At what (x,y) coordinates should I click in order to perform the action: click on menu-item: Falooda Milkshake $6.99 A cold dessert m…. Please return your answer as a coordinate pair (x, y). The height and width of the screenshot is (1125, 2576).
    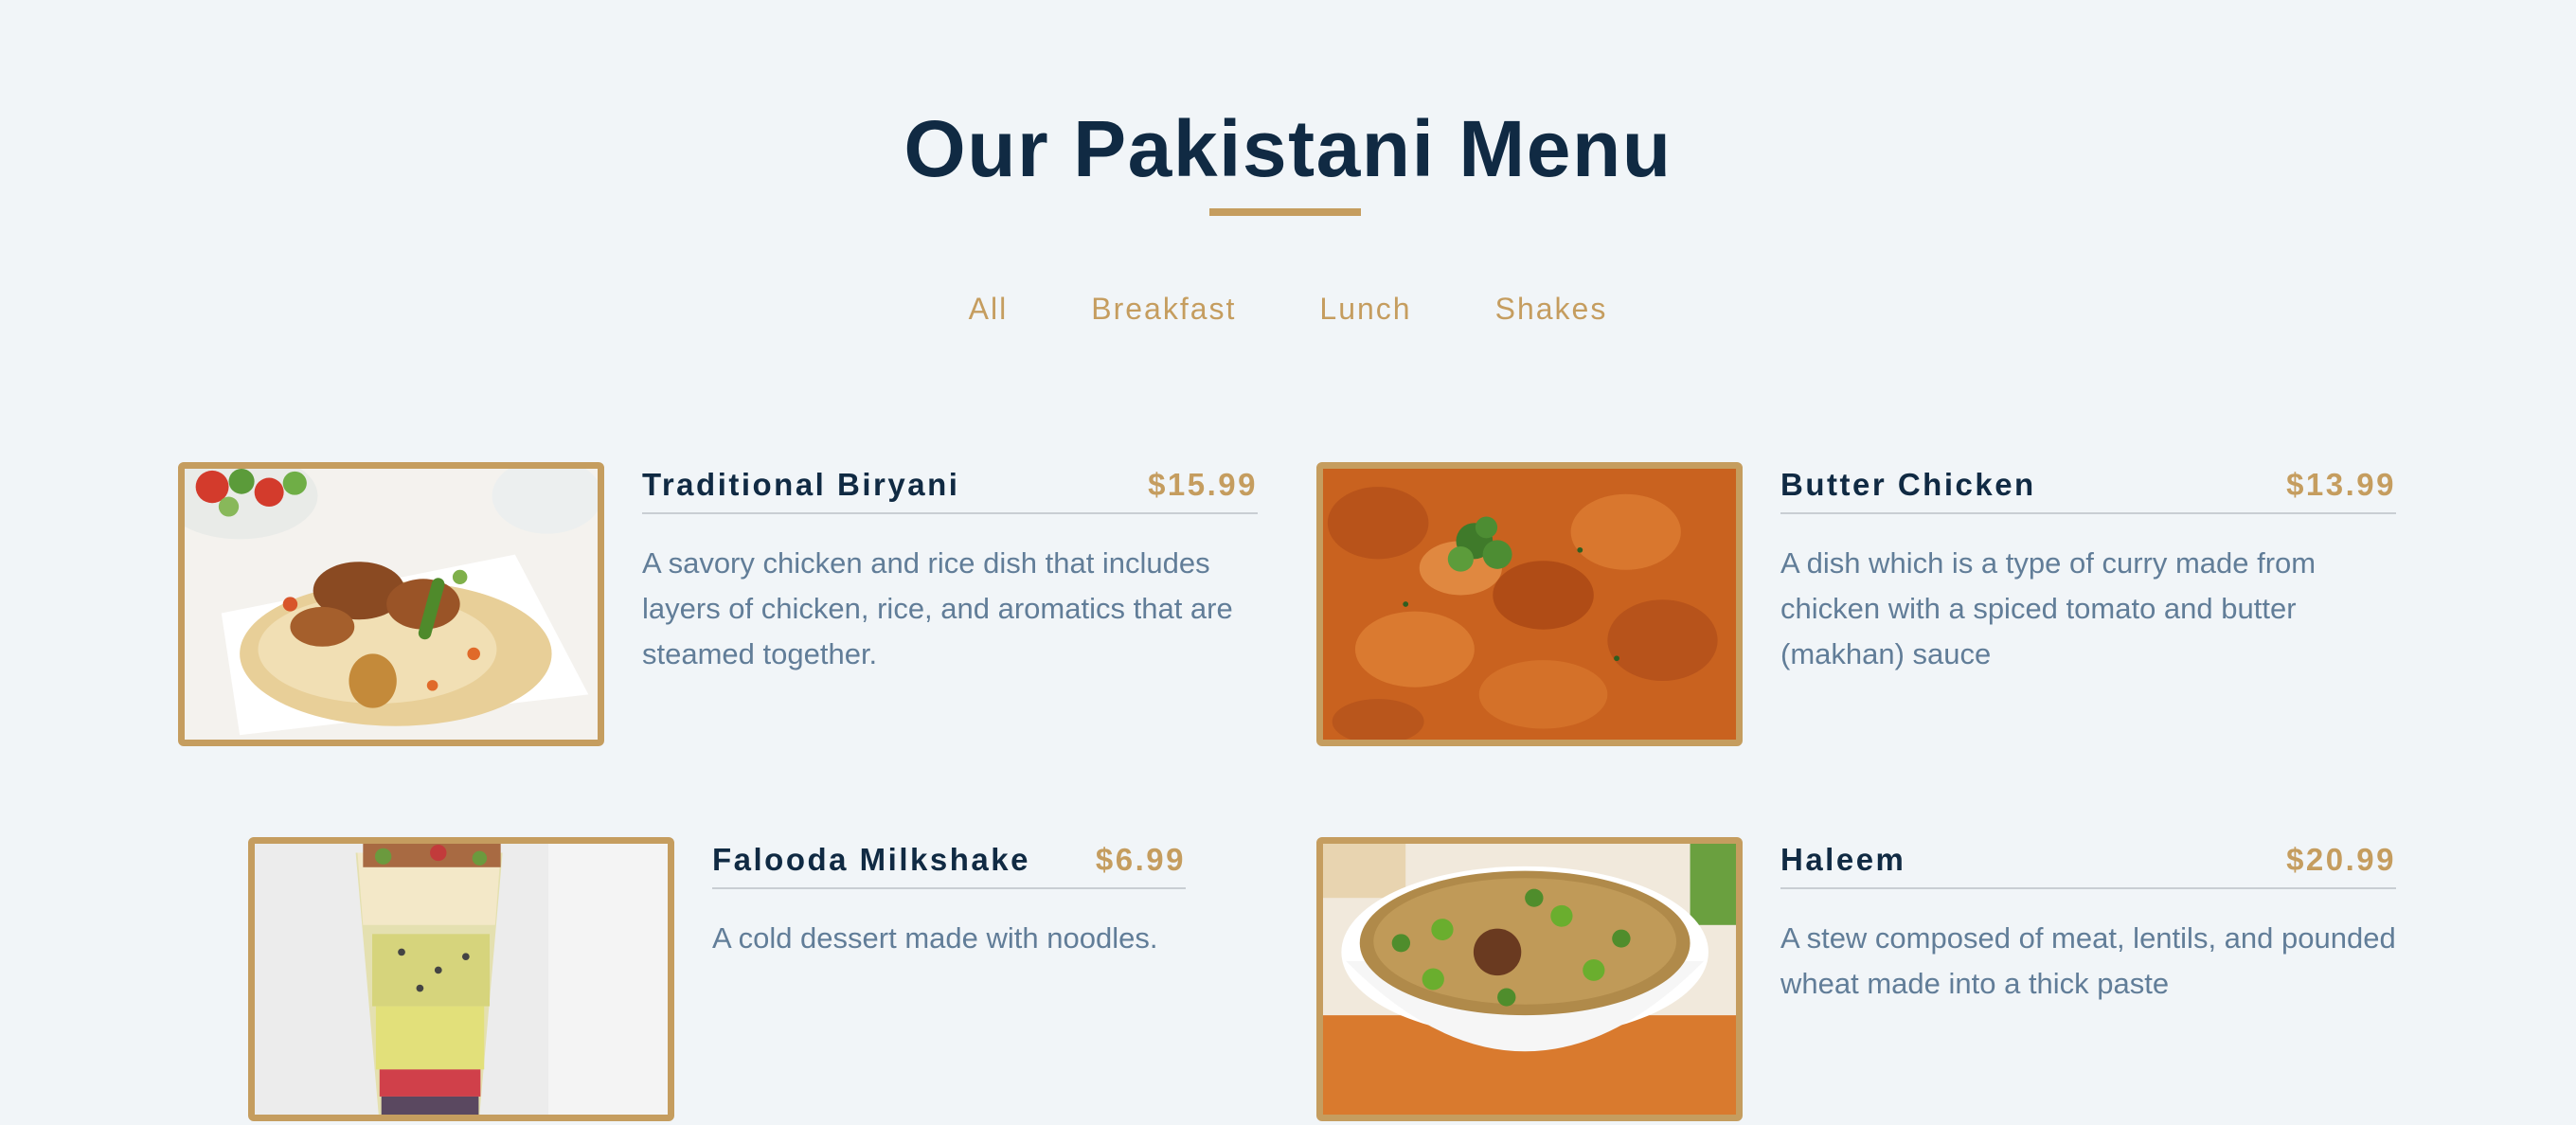
    Looking at the image, I should click on (717, 979).